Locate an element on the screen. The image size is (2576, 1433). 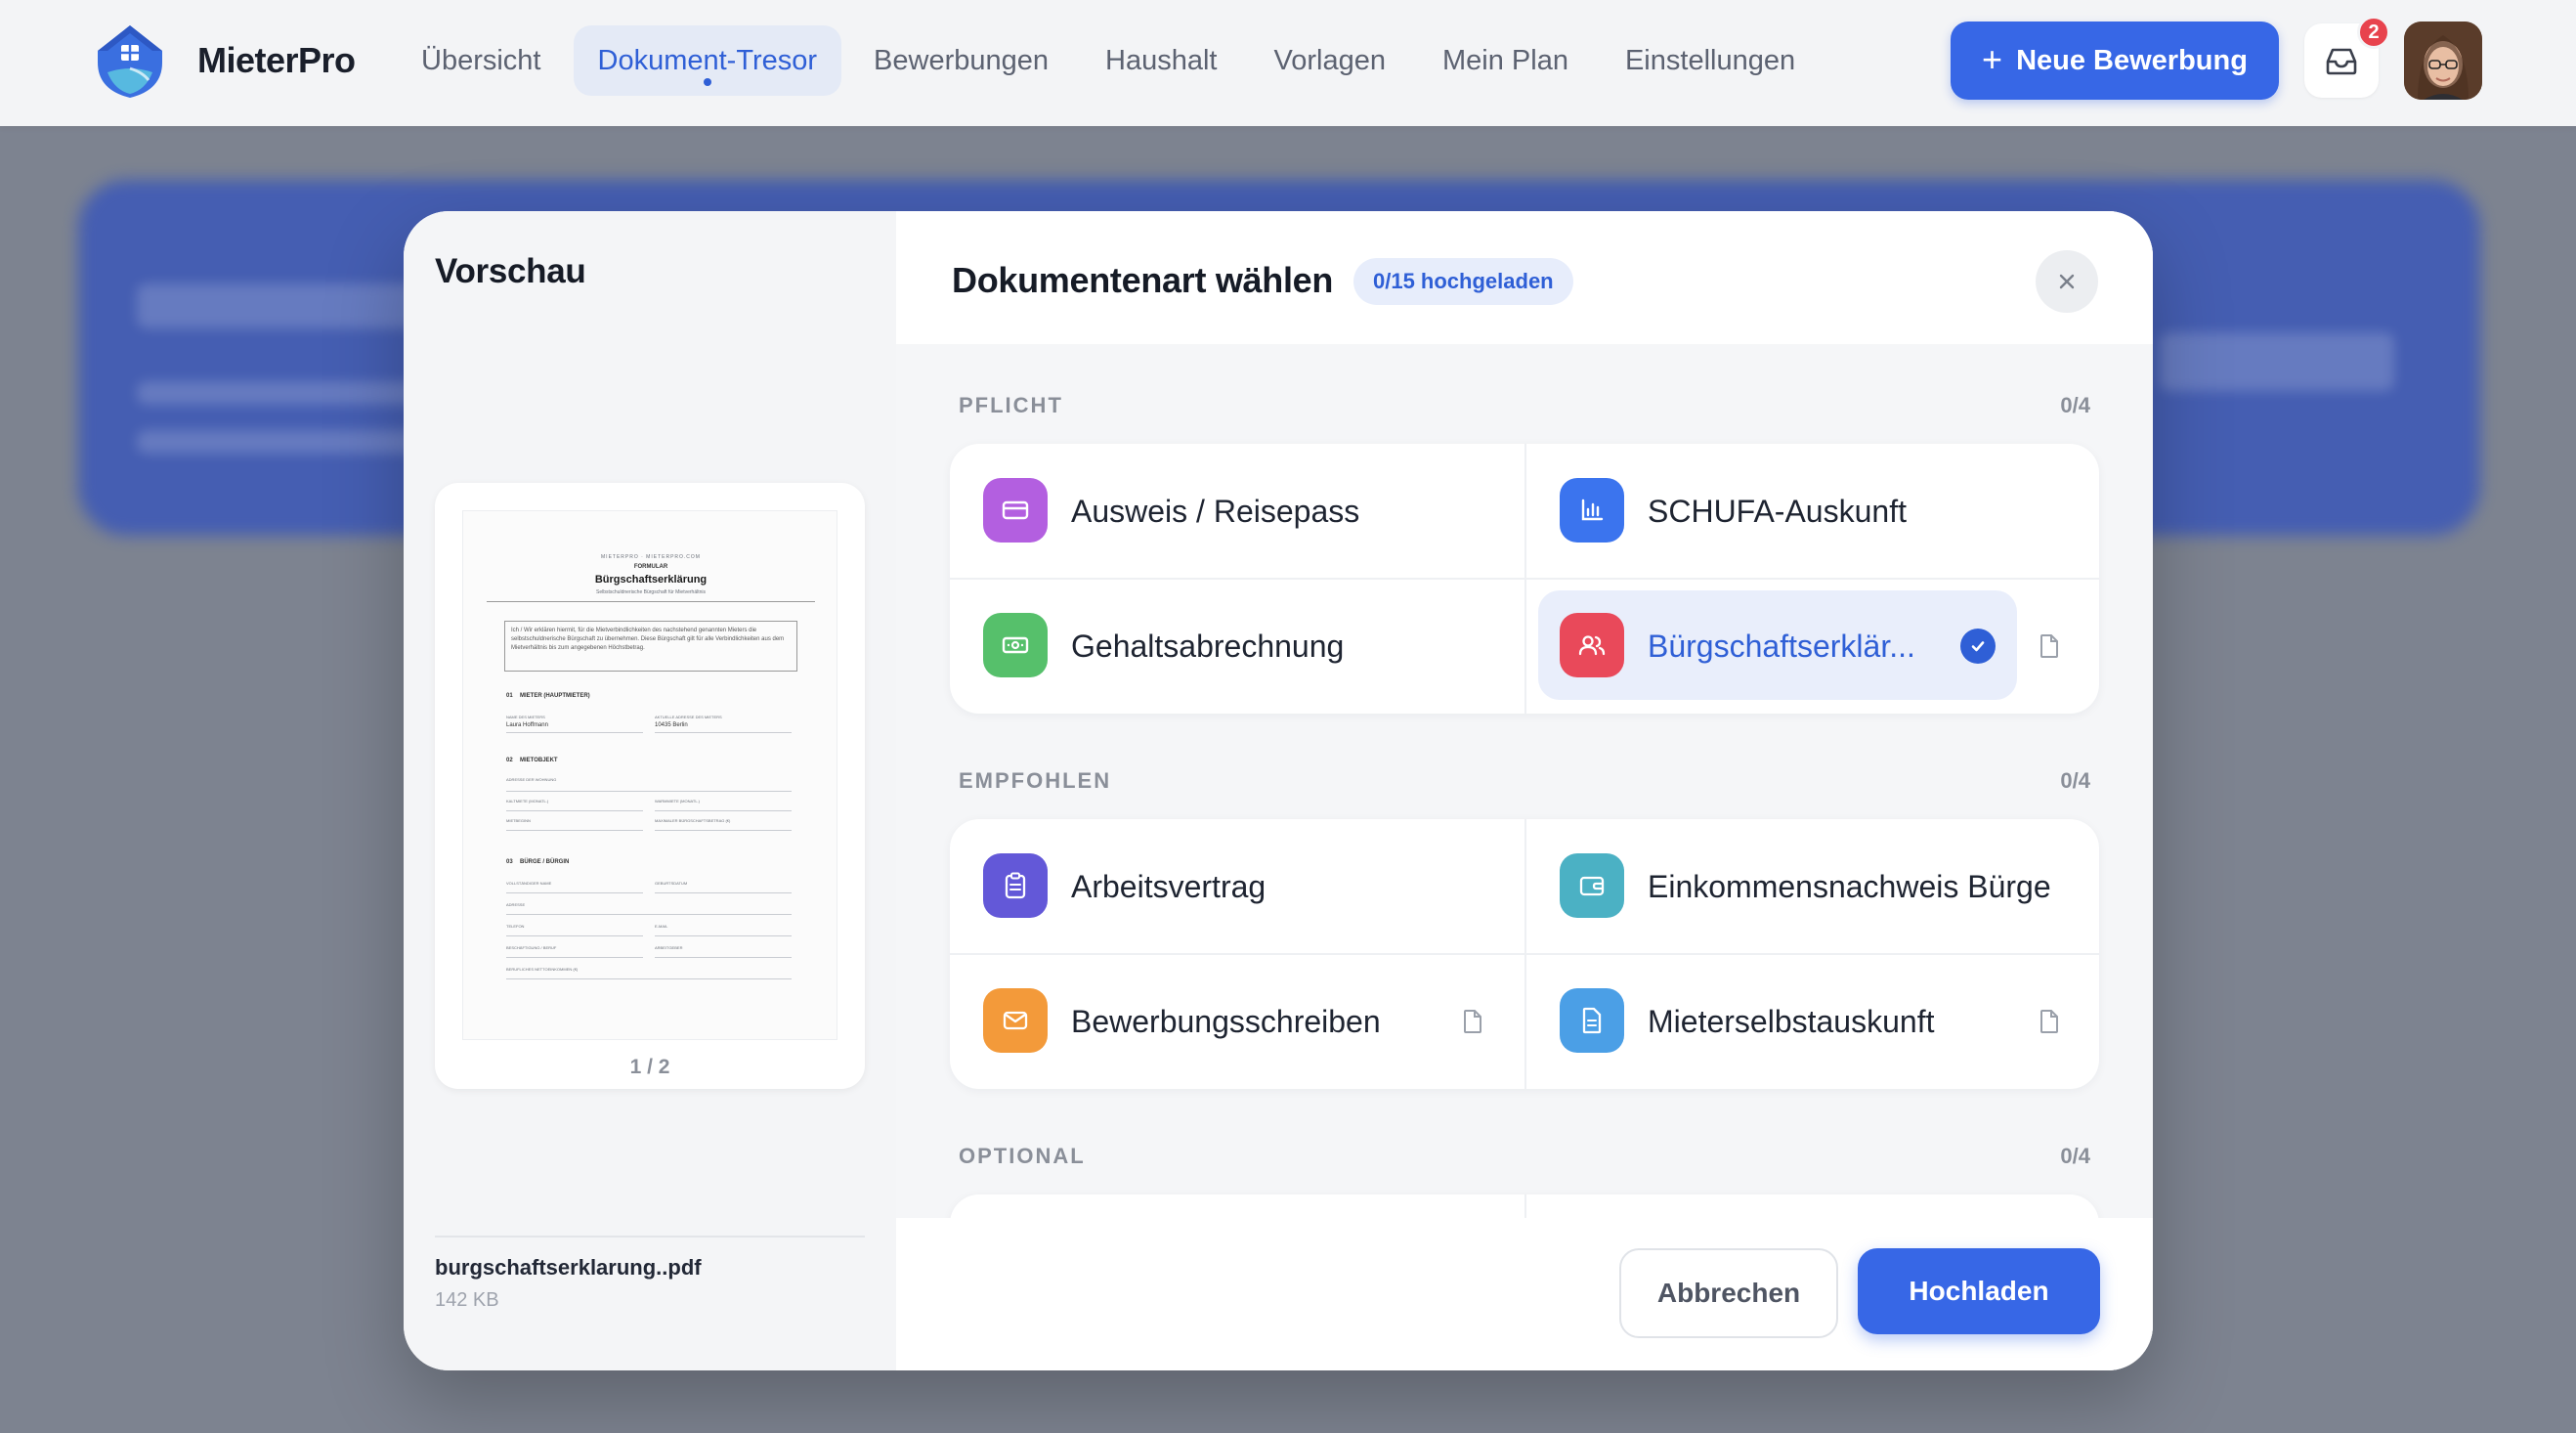
doc-field: ARBEITGEBER is located at coordinates (669, 947).